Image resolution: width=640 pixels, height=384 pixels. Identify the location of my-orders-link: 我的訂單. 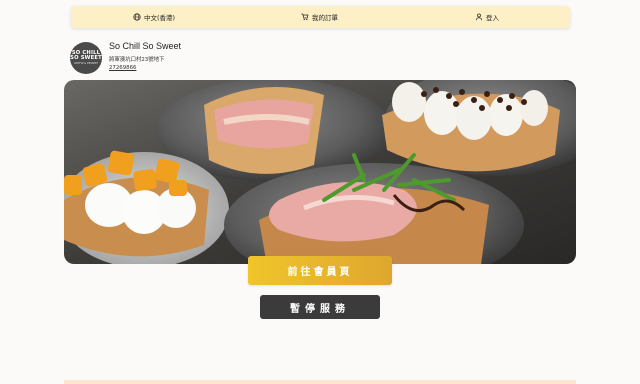
(319, 17).